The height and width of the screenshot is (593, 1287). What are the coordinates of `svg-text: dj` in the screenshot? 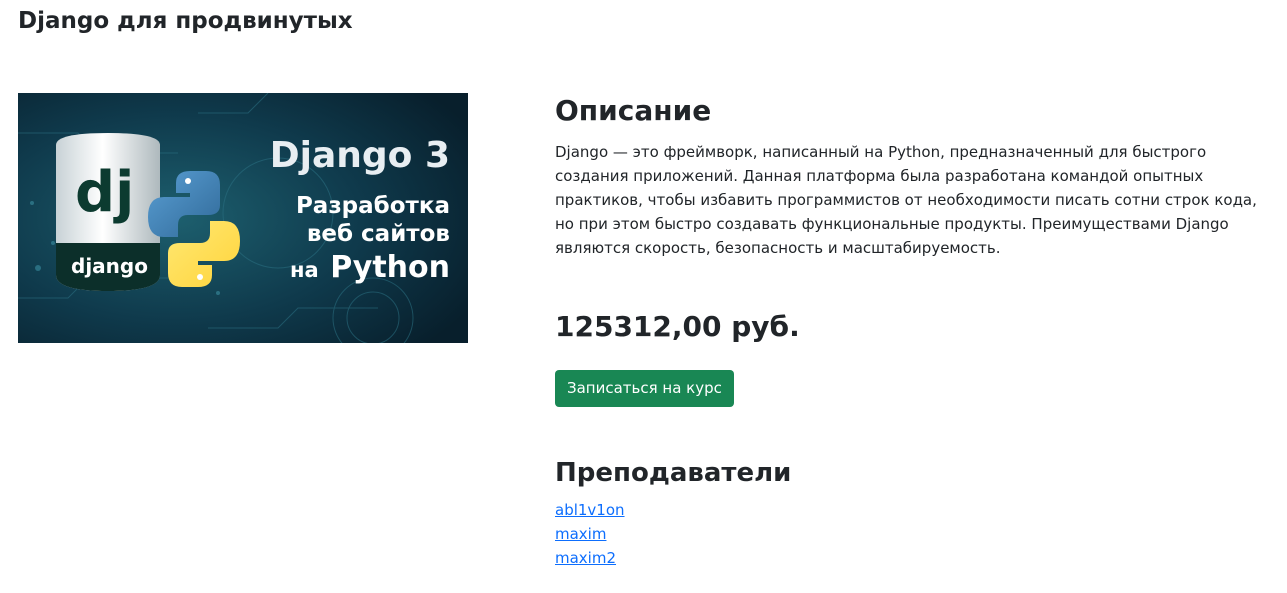 It's located at (104, 192).